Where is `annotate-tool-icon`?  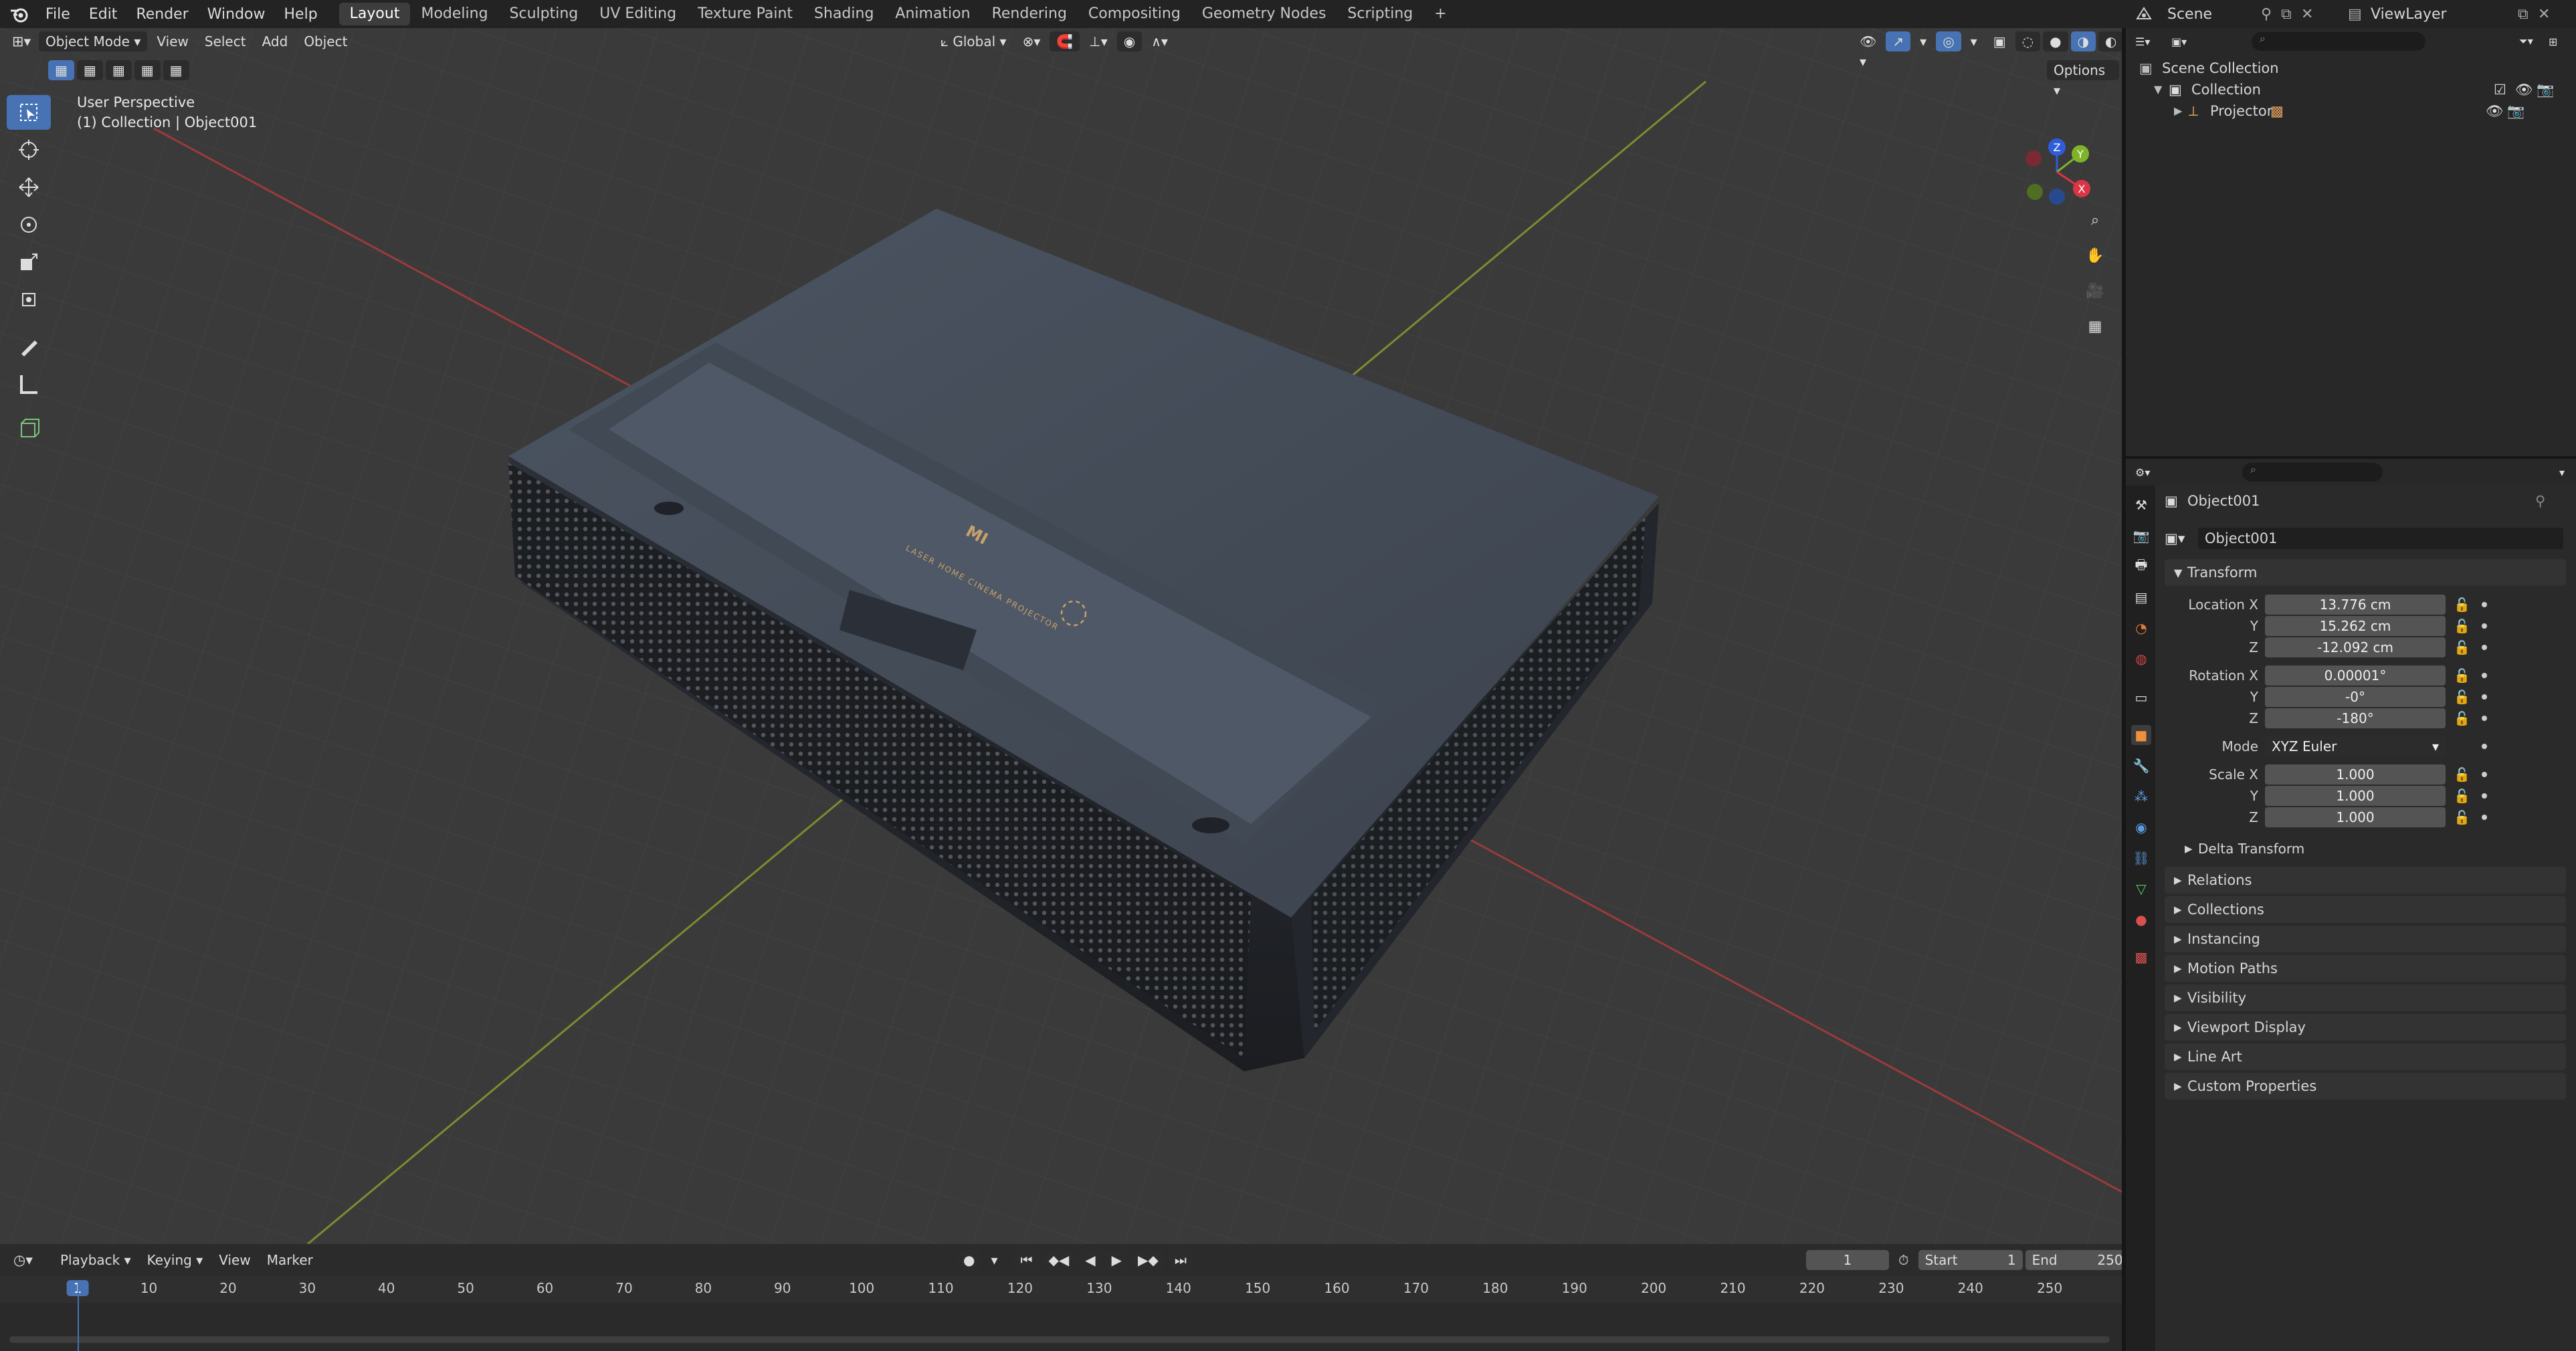
annotate-tool-icon is located at coordinates (29, 347).